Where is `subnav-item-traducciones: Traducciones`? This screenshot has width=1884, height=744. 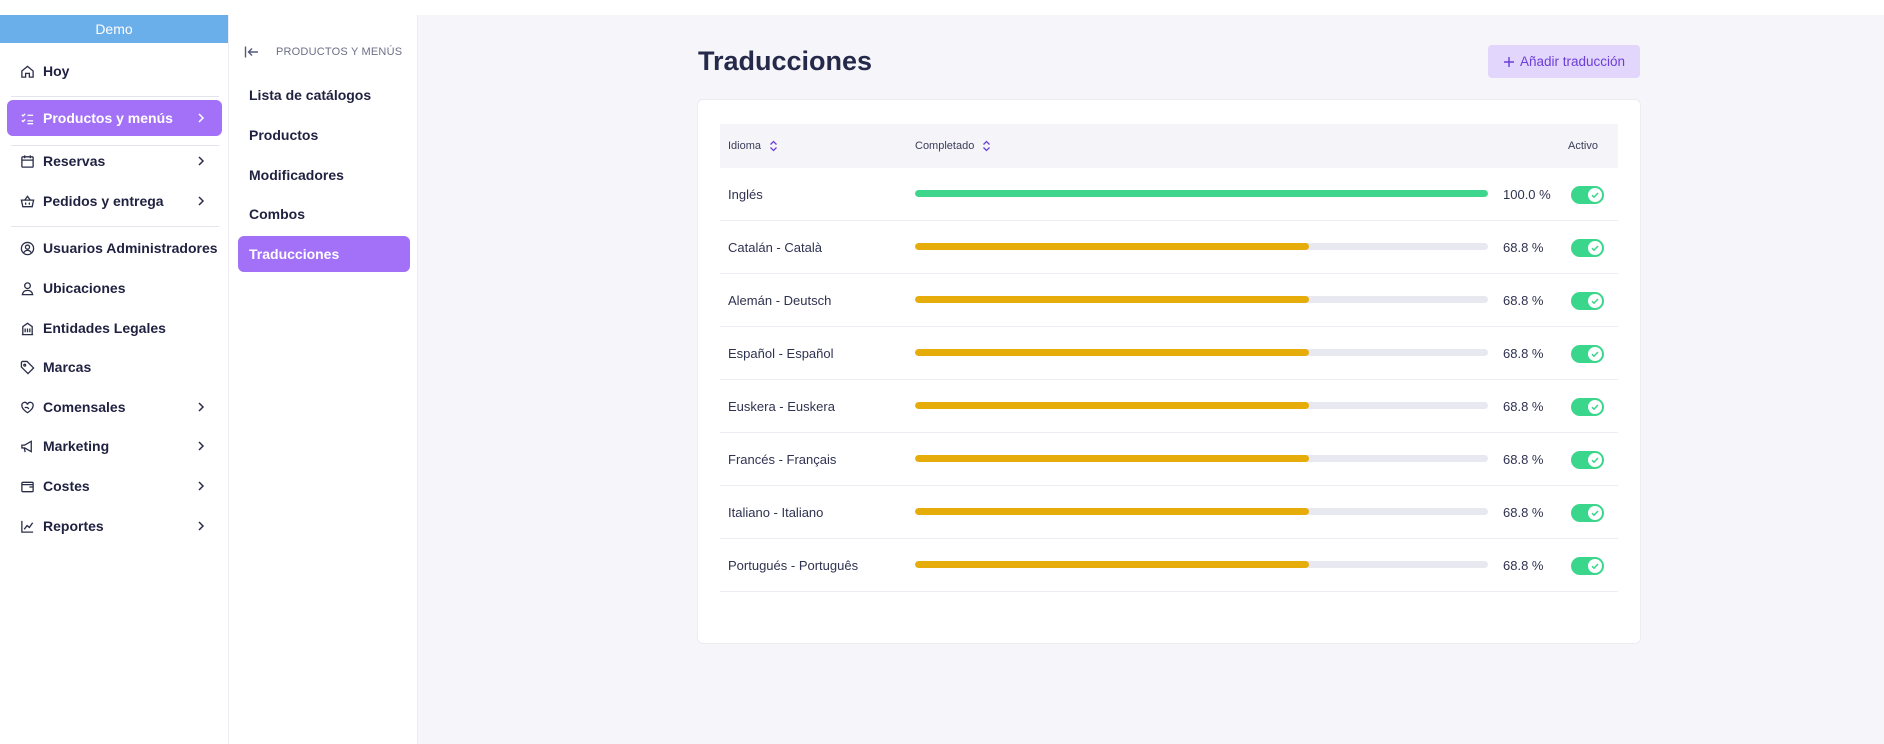
subnav-item-traducciones: Traducciones is located at coordinates (324, 254).